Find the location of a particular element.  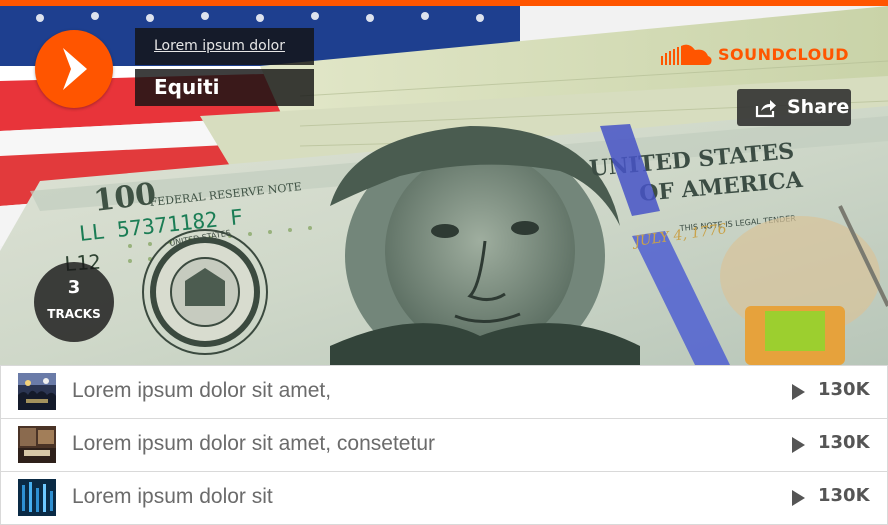

share-button: Share is located at coordinates (794, 107).